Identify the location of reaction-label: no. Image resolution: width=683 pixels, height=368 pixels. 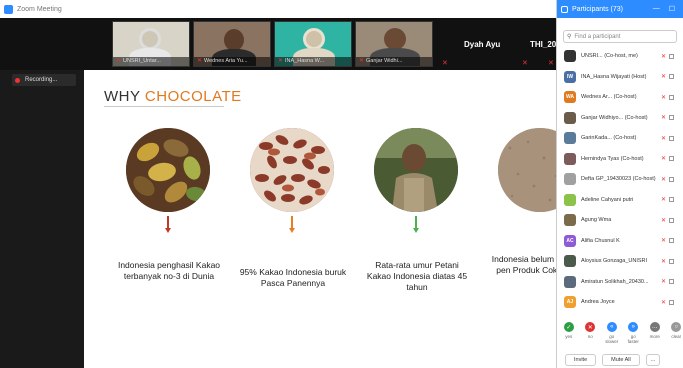
(590, 336).